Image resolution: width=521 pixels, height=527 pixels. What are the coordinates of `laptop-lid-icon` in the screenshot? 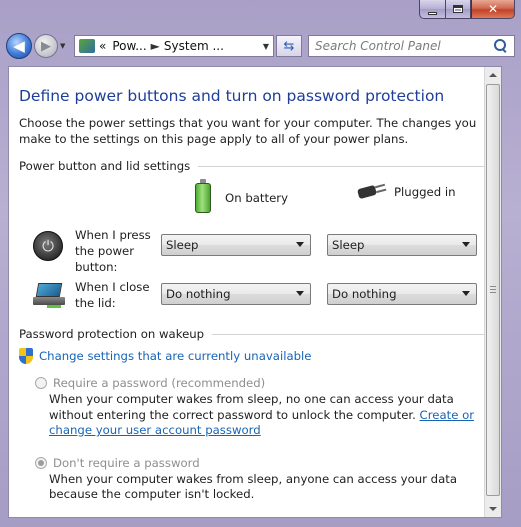 It's located at (49, 296).